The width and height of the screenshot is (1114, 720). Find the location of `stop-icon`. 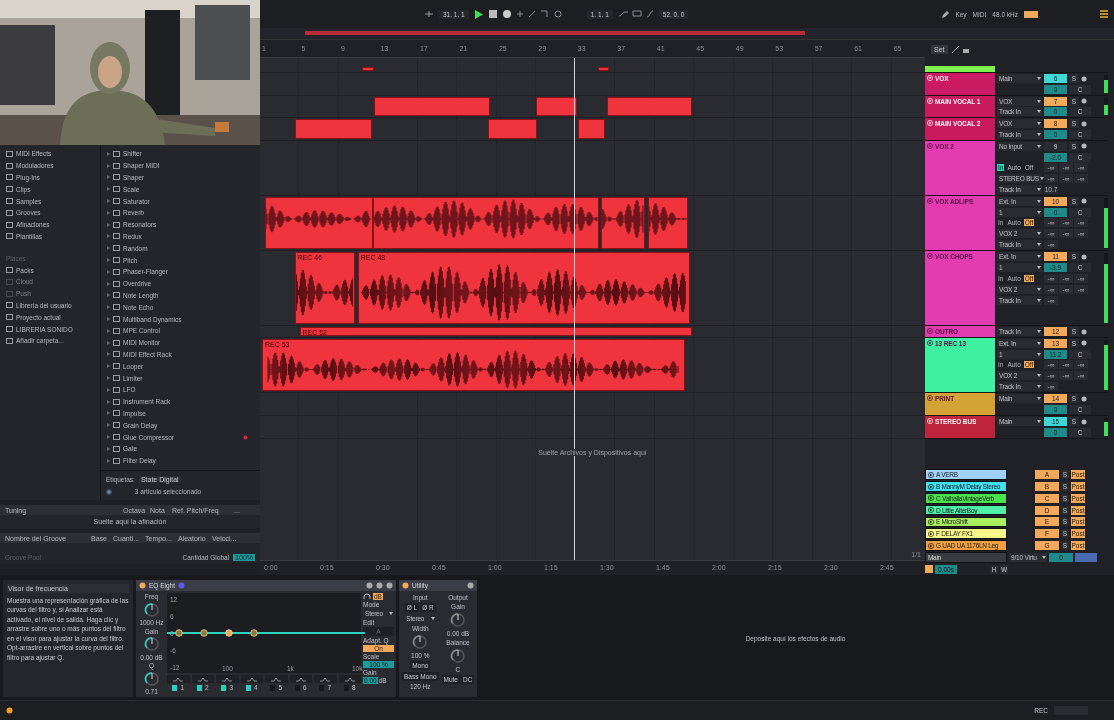

stop-icon is located at coordinates (492, 14).